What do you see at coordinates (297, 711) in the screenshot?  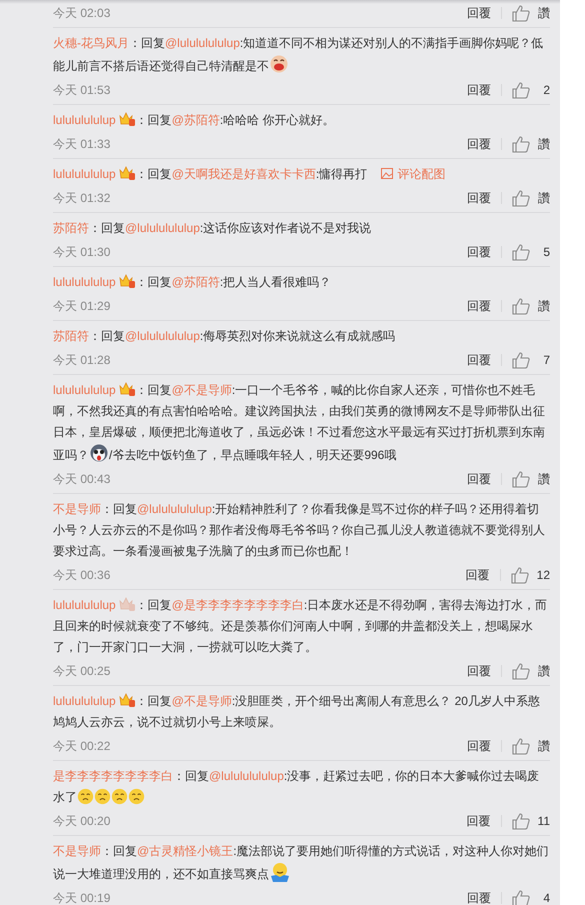 I see `comment-text: lulululululup ：回复@不是导师:没胆匪类，开个细号出离闹人有意思么？ 20几岁人中系憨鸠鸠人云亦云，说不过就切小号上来喷屎。` at bounding box center [297, 711].